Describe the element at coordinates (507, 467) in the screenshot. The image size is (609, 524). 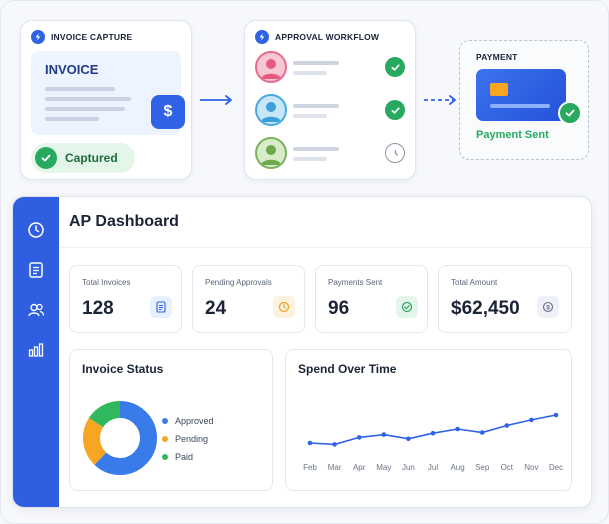
I see `x-tick-label: Oct` at that location.